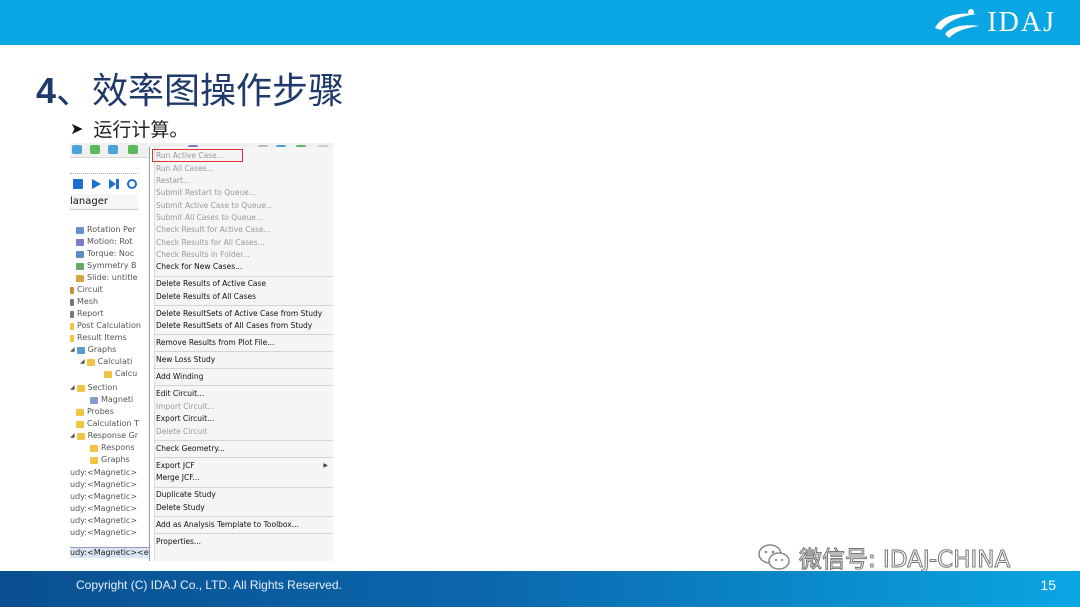 The image size is (1080, 607). Describe the element at coordinates (78, 184) in the screenshot. I see `stop-icon` at that location.